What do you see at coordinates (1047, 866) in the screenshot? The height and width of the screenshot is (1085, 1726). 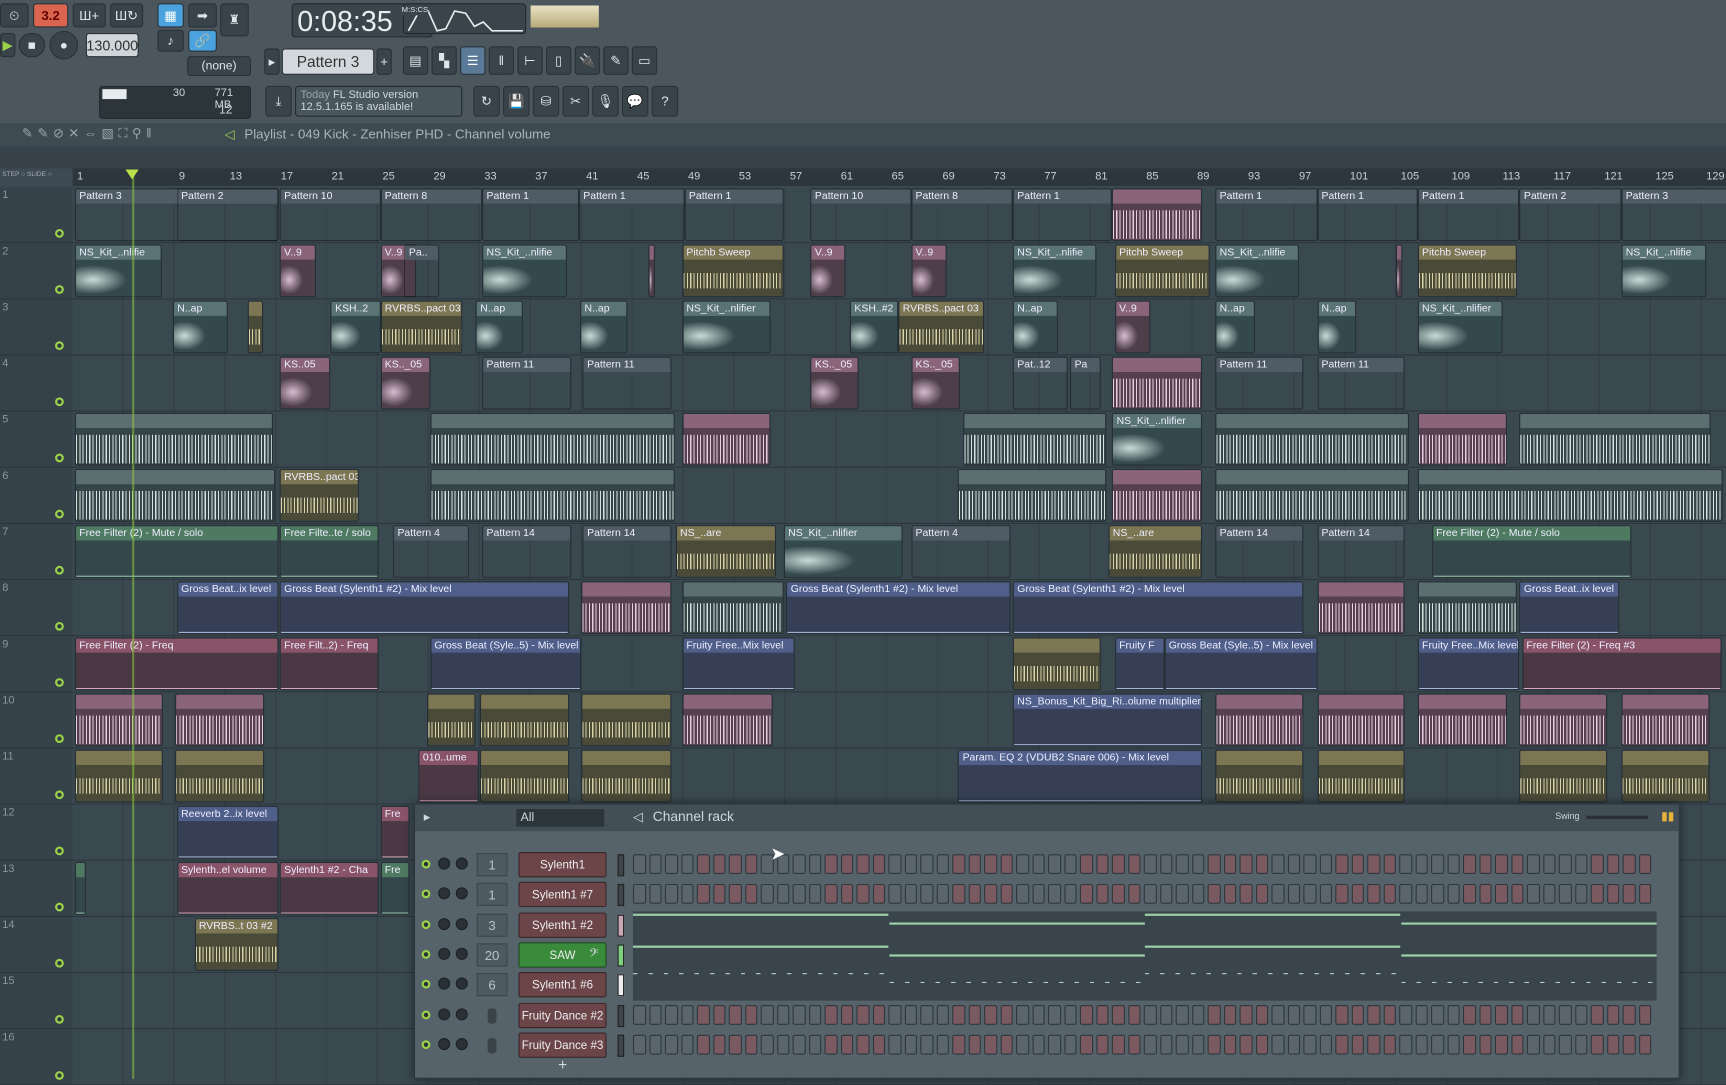 I see `channel-row: 1 Sylenth1` at bounding box center [1047, 866].